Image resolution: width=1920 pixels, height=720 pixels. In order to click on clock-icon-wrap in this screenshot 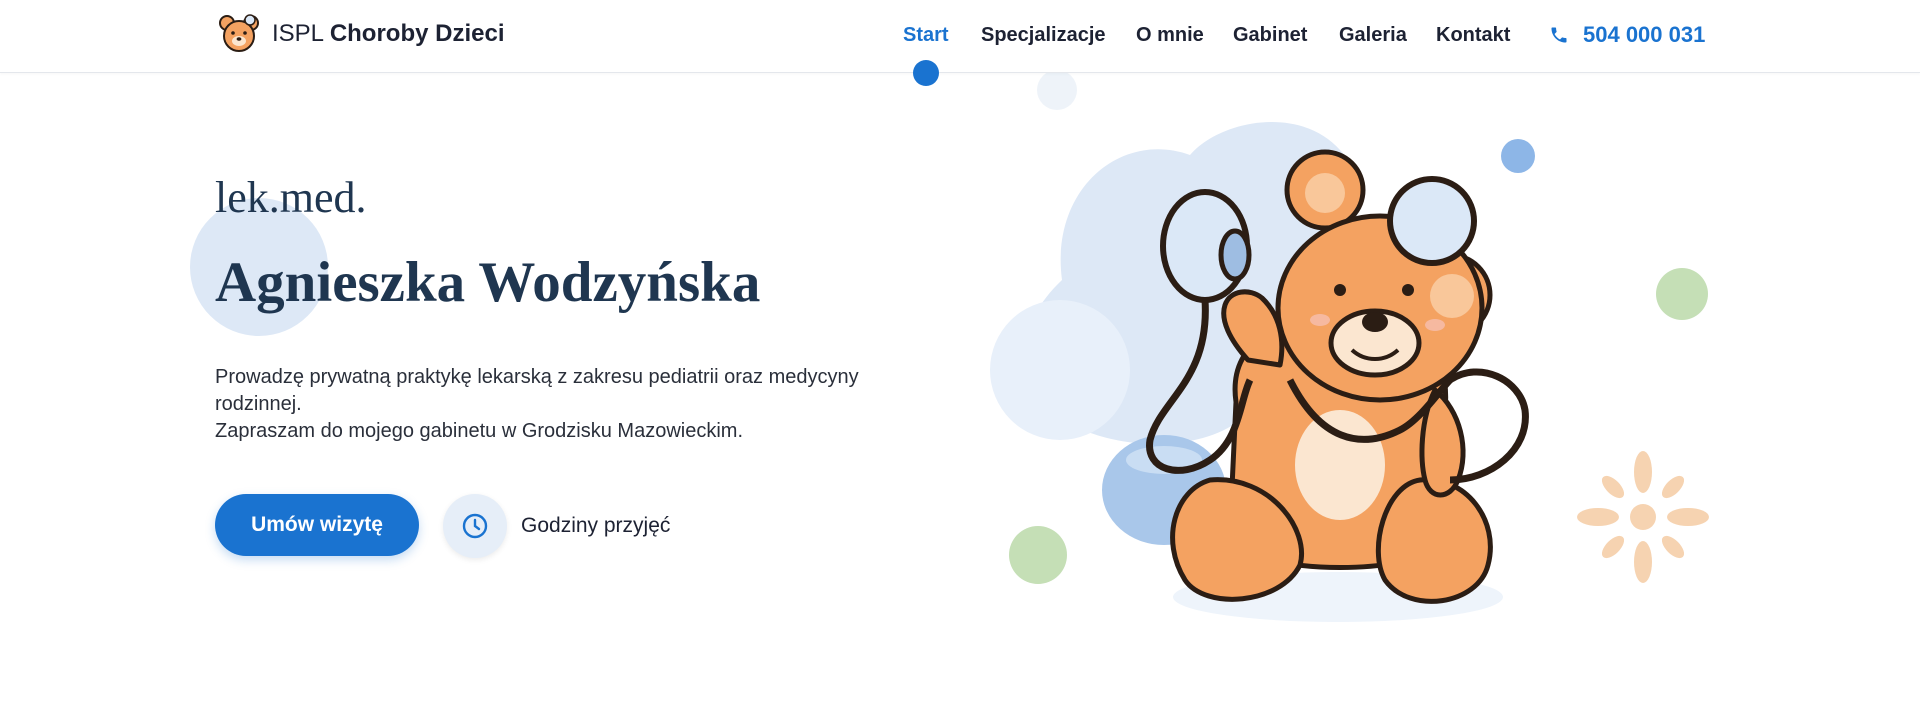, I will do `click(475, 526)`.